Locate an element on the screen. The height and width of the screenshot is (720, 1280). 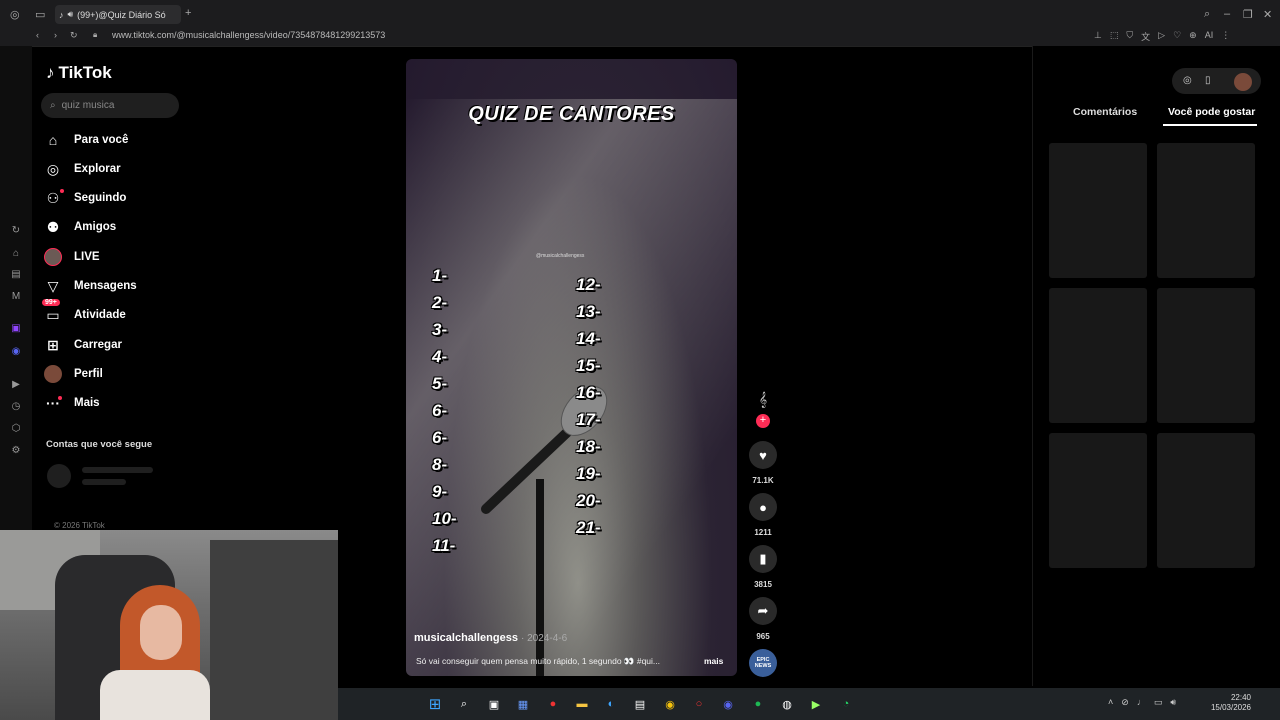
translate-icon: 文 is located at coordinates (1145, 36).